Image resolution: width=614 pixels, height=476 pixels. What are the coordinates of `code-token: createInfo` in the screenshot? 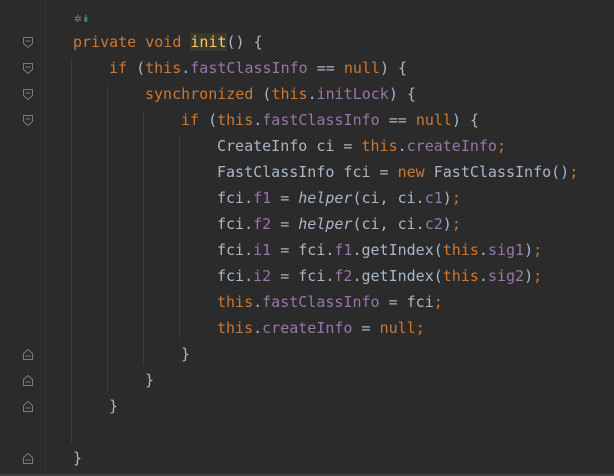 It's located at (451, 146).